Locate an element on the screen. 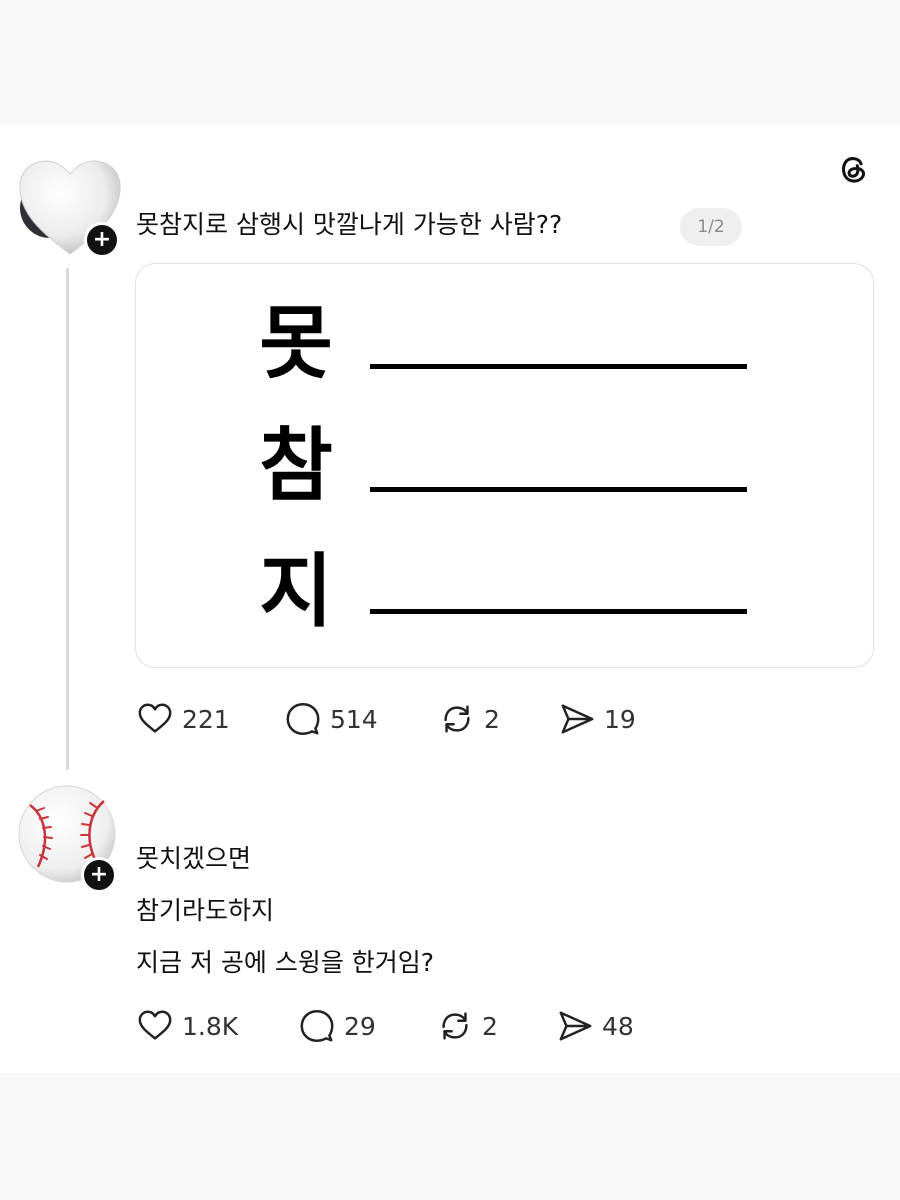 The width and height of the screenshot is (900, 1200). share-count: 48 is located at coordinates (618, 1026).